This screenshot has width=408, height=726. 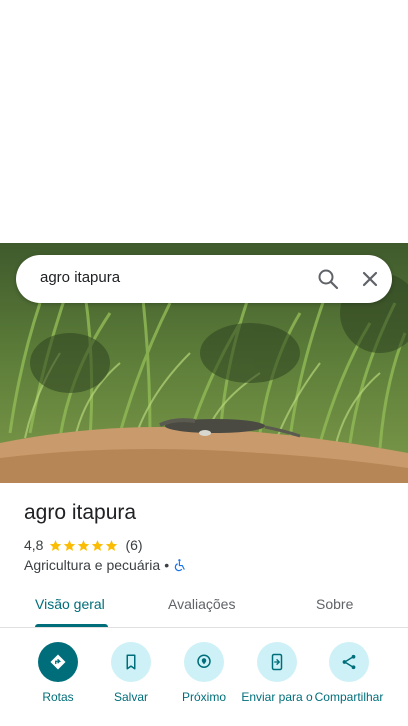 What do you see at coordinates (204, 662) in the screenshot?
I see `nearby-icon` at bounding box center [204, 662].